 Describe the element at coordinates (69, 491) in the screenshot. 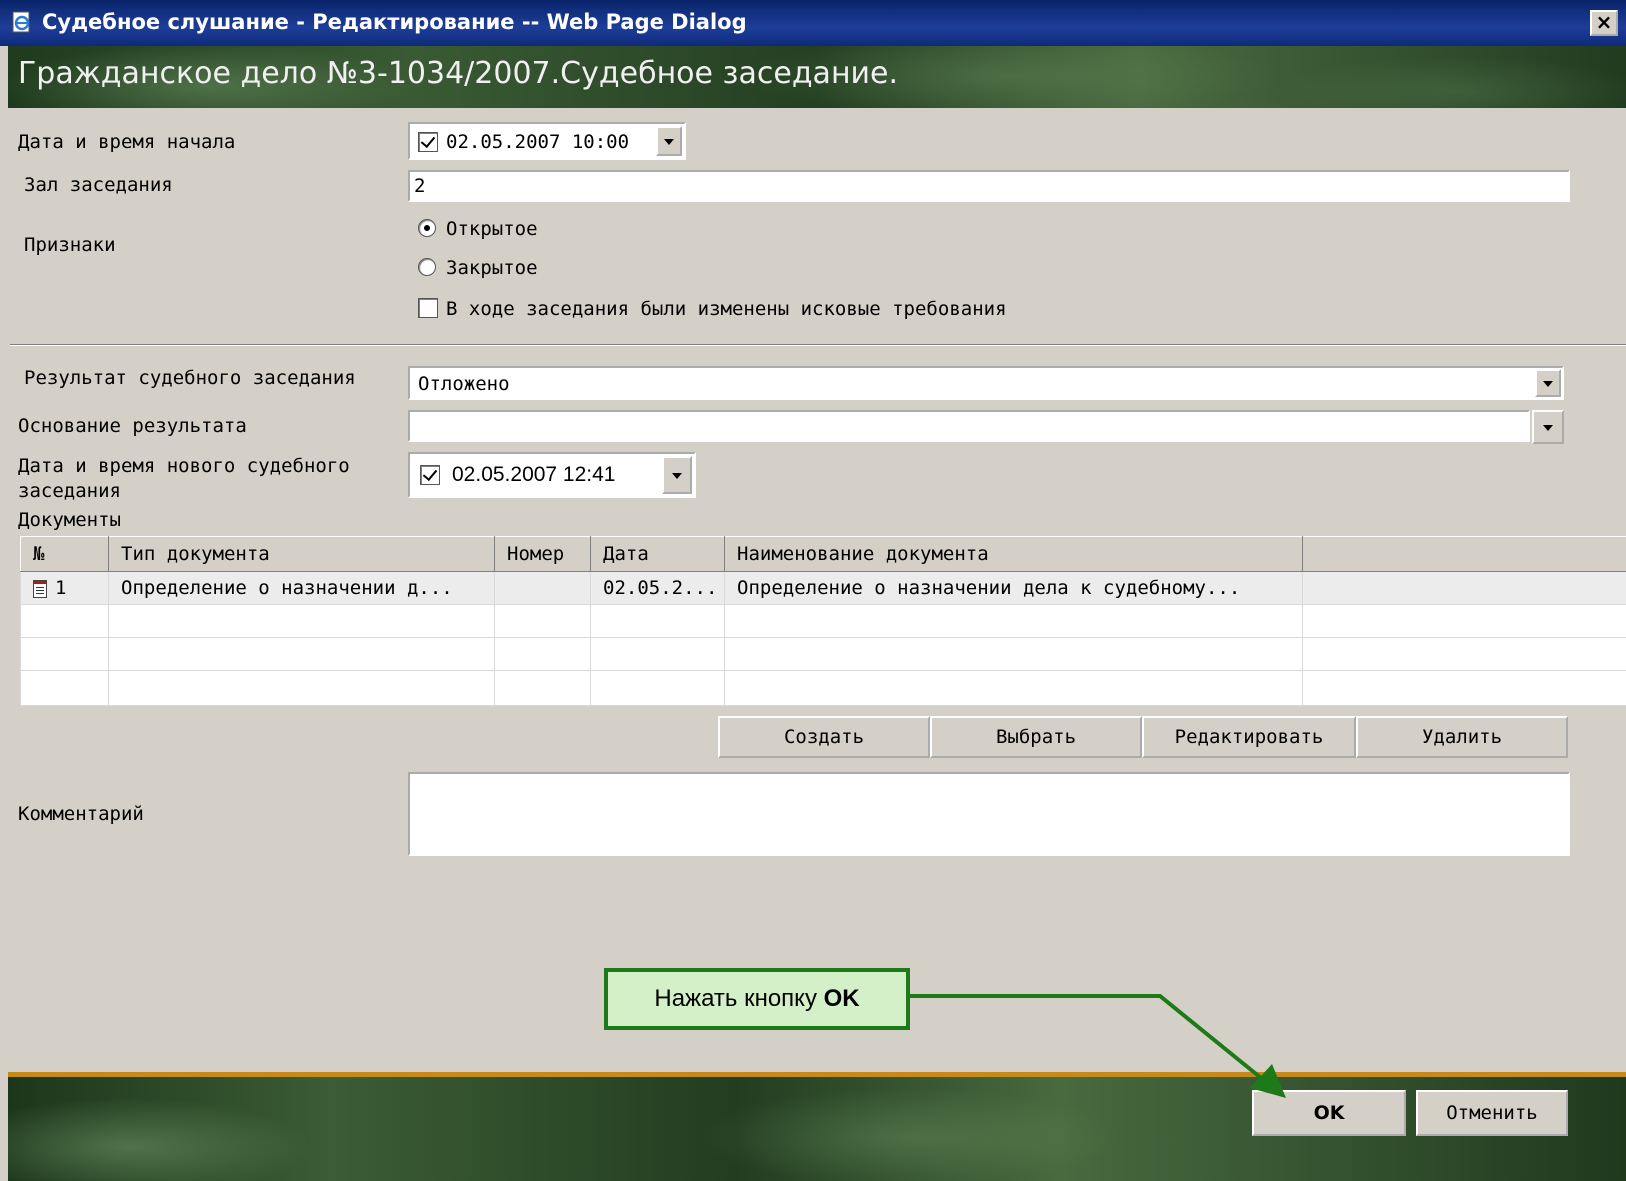

I see `new-datetime-label-line2: заседания` at that location.